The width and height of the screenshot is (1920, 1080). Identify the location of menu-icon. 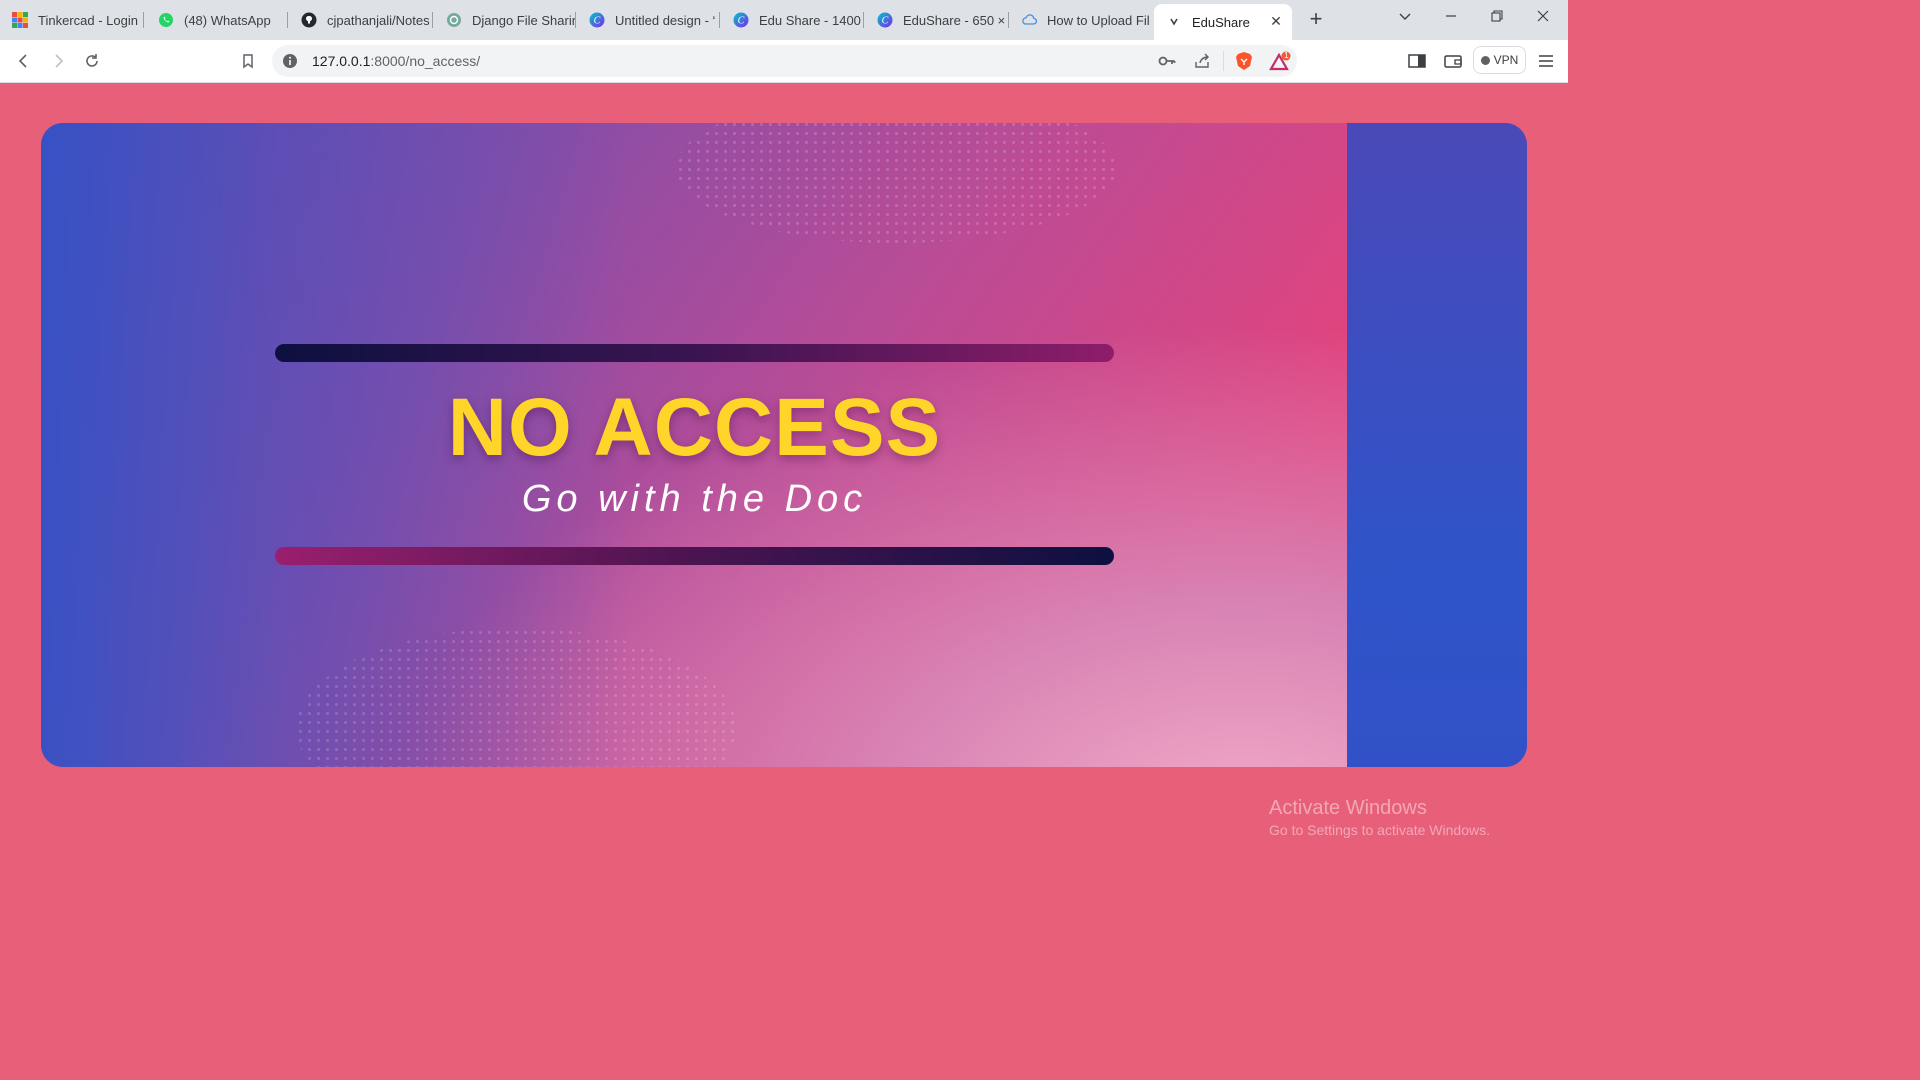
(1546, 61).